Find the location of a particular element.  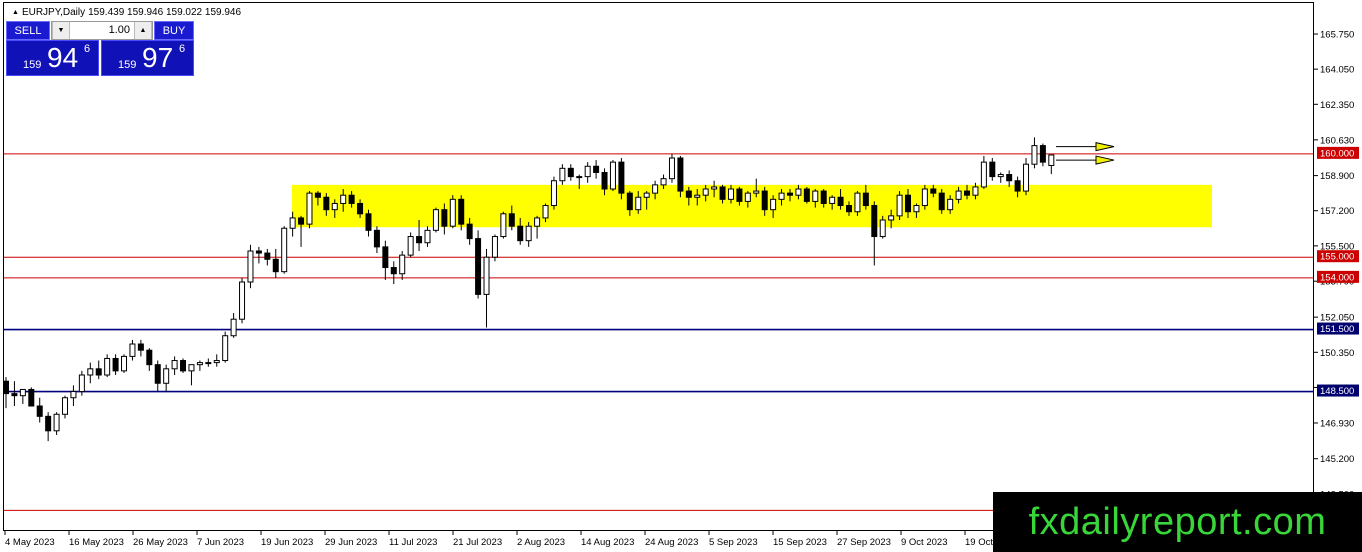

y-tick-label: 160.630 is located at coordinates (1337, 140).